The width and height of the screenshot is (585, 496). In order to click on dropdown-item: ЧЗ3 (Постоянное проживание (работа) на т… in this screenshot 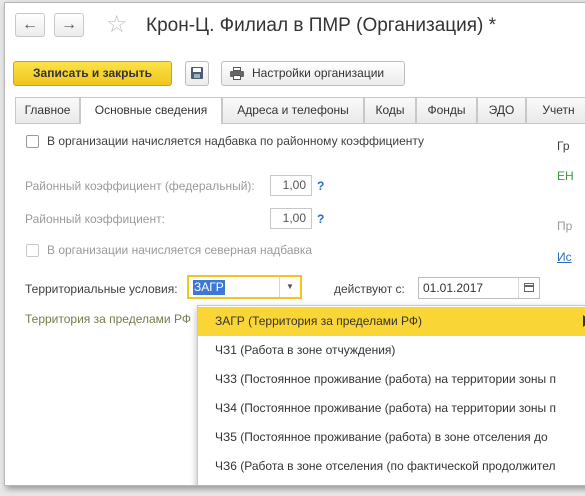, I will do `click(391, 379)`.